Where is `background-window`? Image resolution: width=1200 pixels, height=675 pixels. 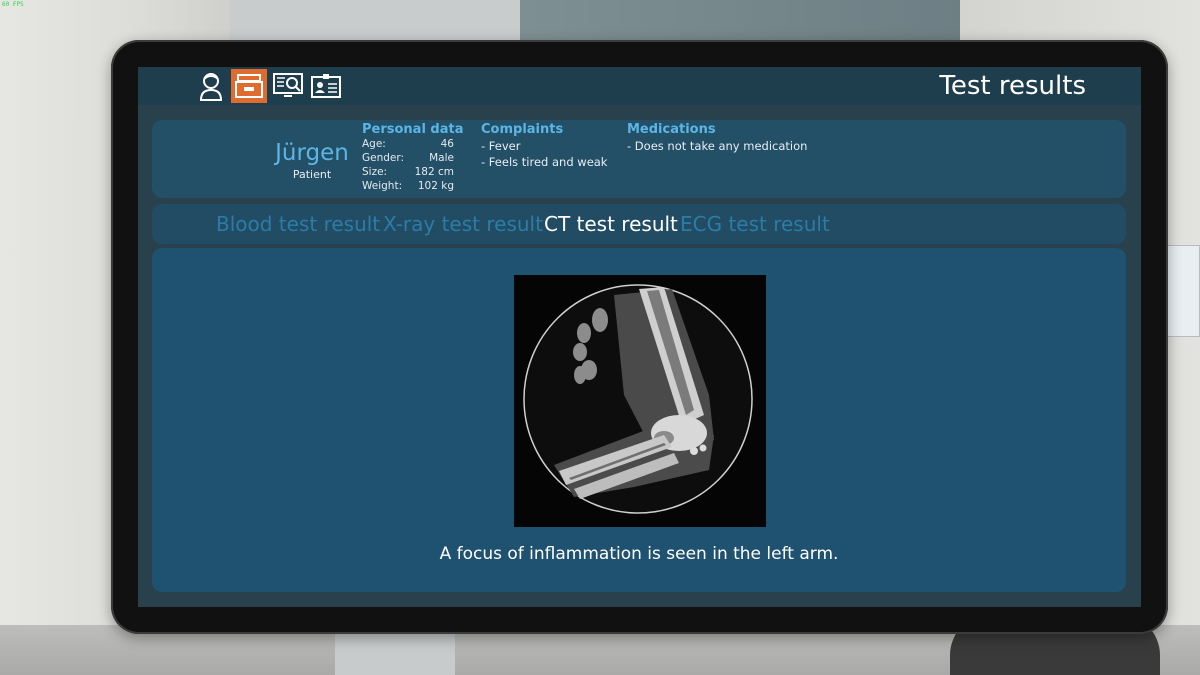 background-window is located at coordinates (740, 21).